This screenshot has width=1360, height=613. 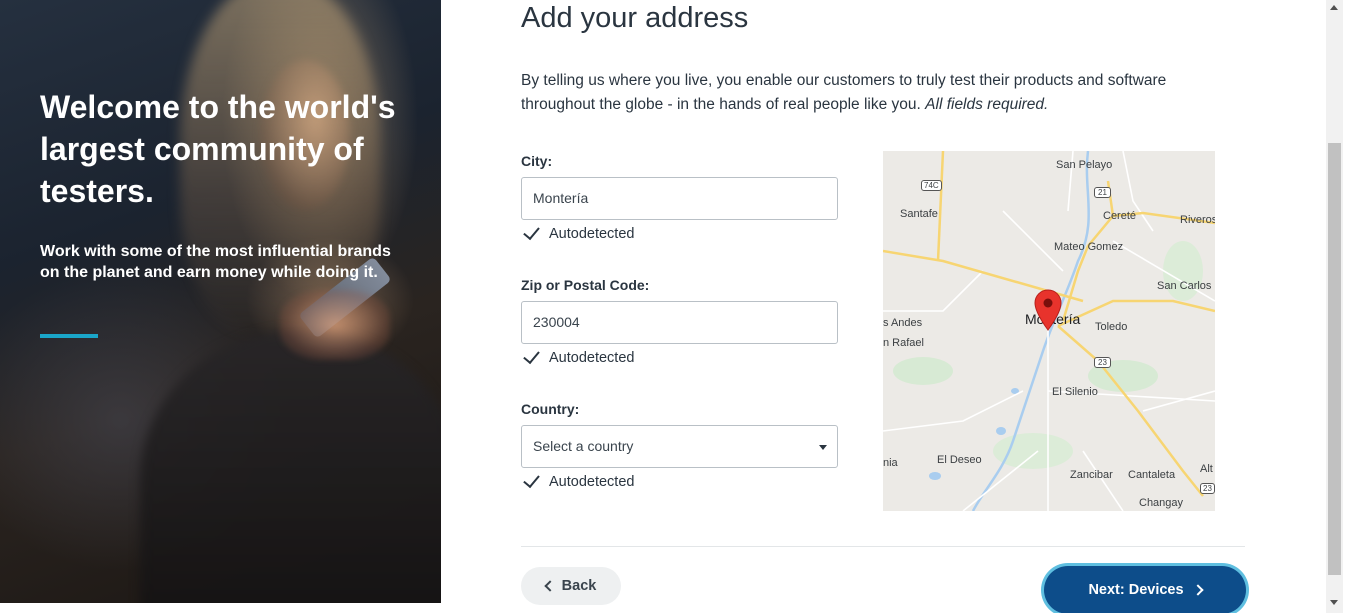 What do you see at coordinates (1102, 362) in the screenshot?
I see `route-shield-23: 23` at bounding box center [1102, 362].